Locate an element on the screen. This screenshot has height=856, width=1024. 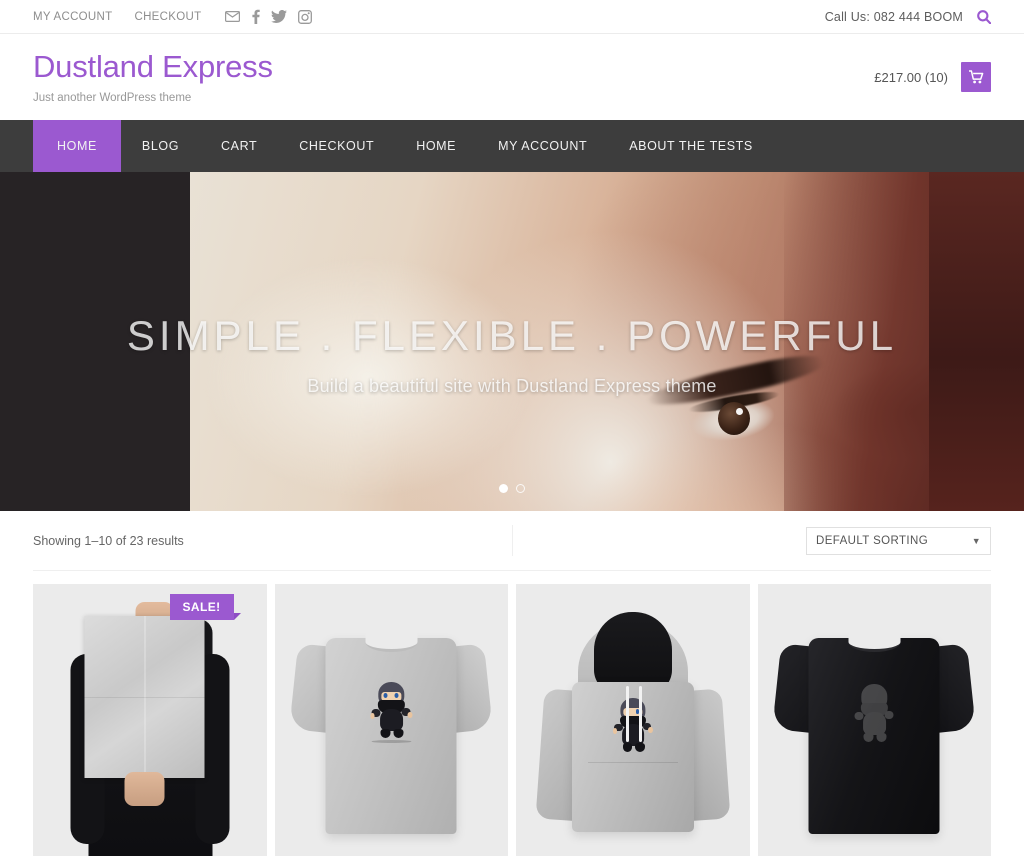
nav-item-cart: CART is located at coordinates (239, 146).